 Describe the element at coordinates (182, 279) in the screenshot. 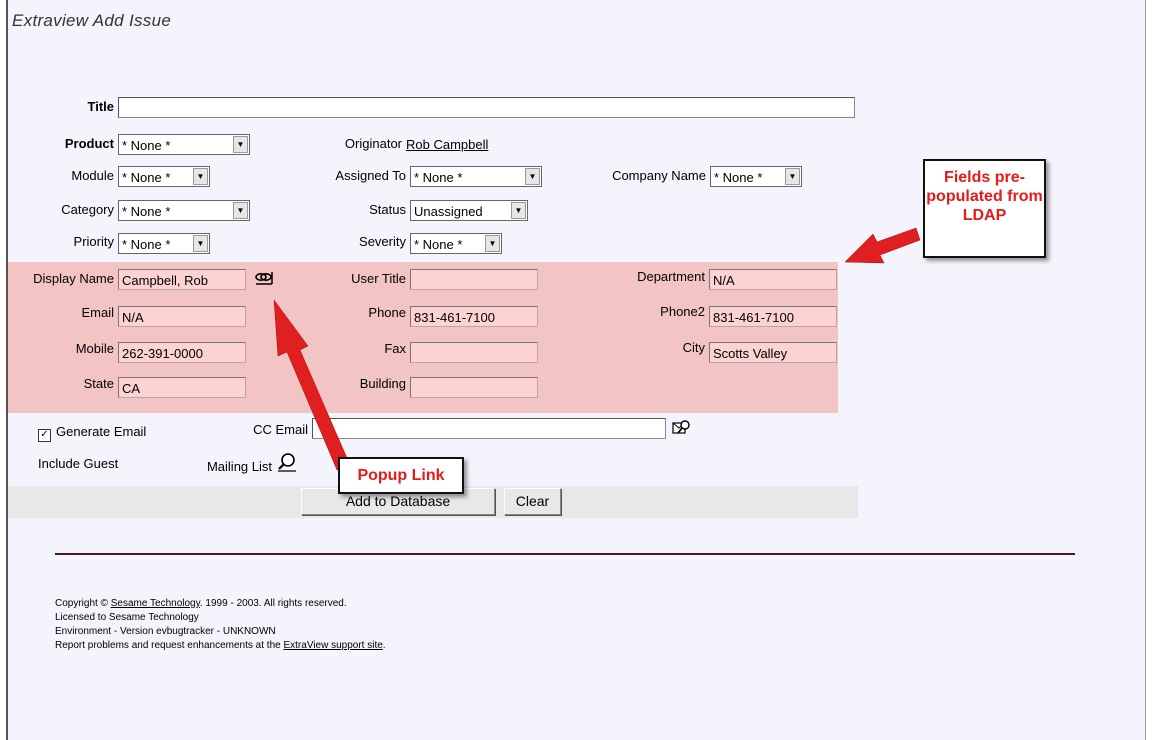

I see `display-name-field: Campbell, Rob` at that location.